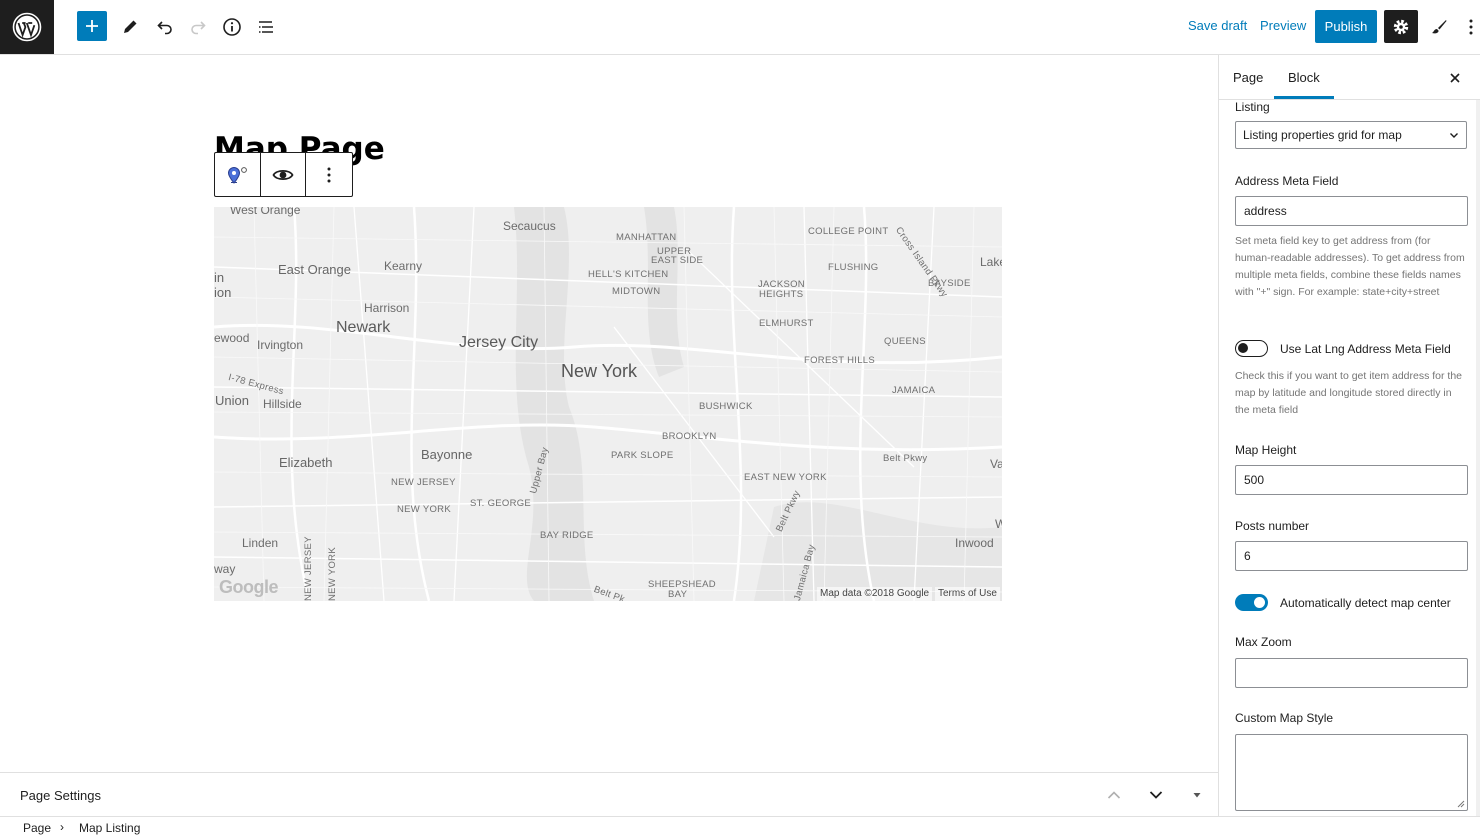 The image size is (1480, 835). I want to click on sidebar-tabs: Page Block, so click(1349, 77).